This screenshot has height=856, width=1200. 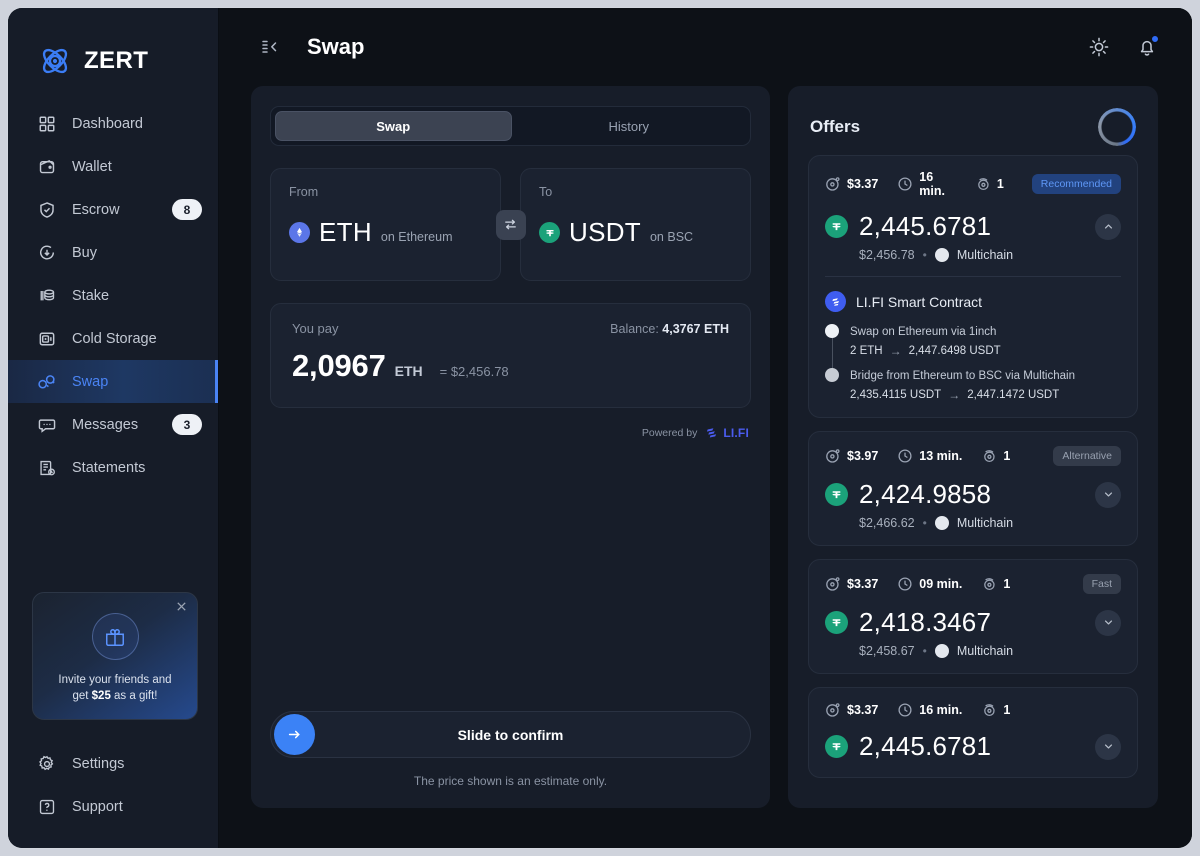 I want to click on time-value: 13 min., so click(x=941, y=456).